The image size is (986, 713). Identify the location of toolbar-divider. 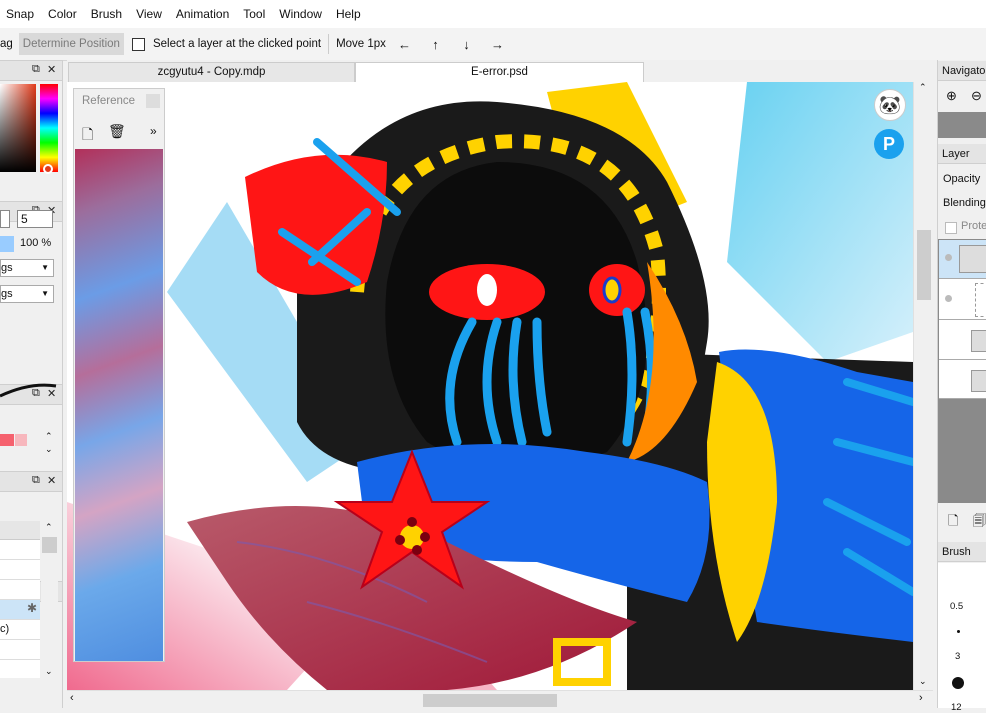
(329, 44).